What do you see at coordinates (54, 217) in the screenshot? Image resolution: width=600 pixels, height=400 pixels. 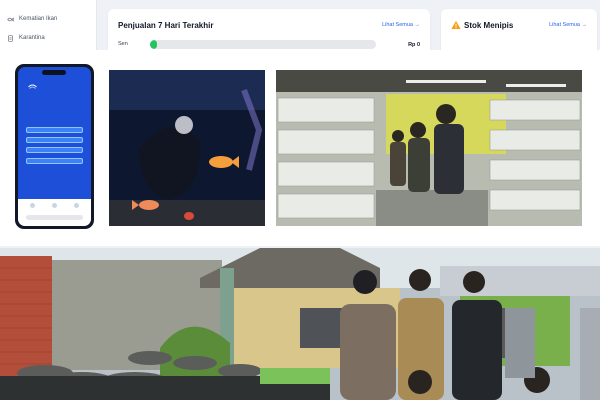 I see `dock-address-bar` at bounding box center [54, 217].